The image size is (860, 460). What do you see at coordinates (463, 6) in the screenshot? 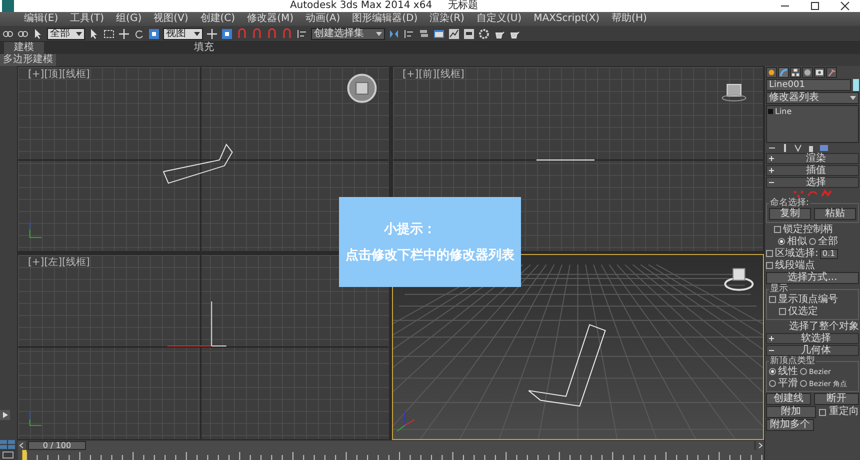
I see `document-title: 无标题` at bounding box center [463, 6].